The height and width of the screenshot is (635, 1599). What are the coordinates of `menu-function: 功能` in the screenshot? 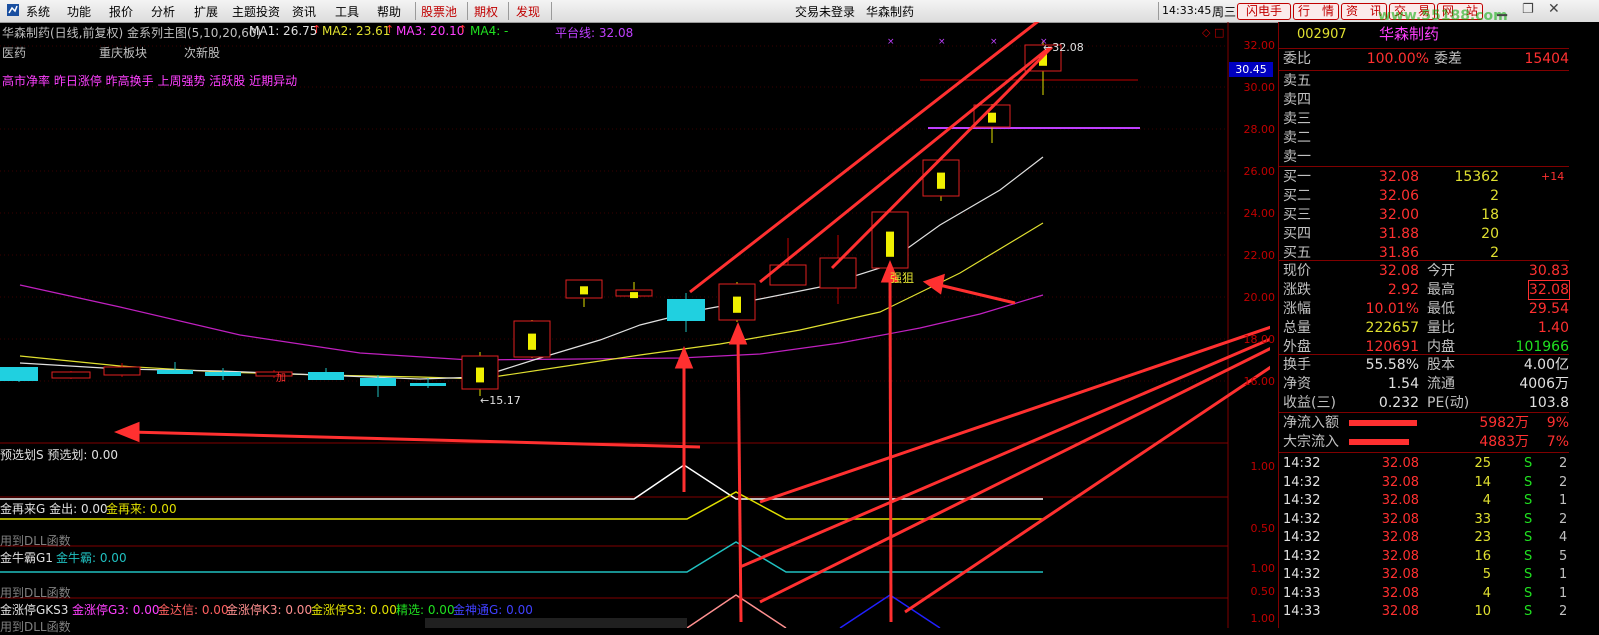 It's located at (79, 11).